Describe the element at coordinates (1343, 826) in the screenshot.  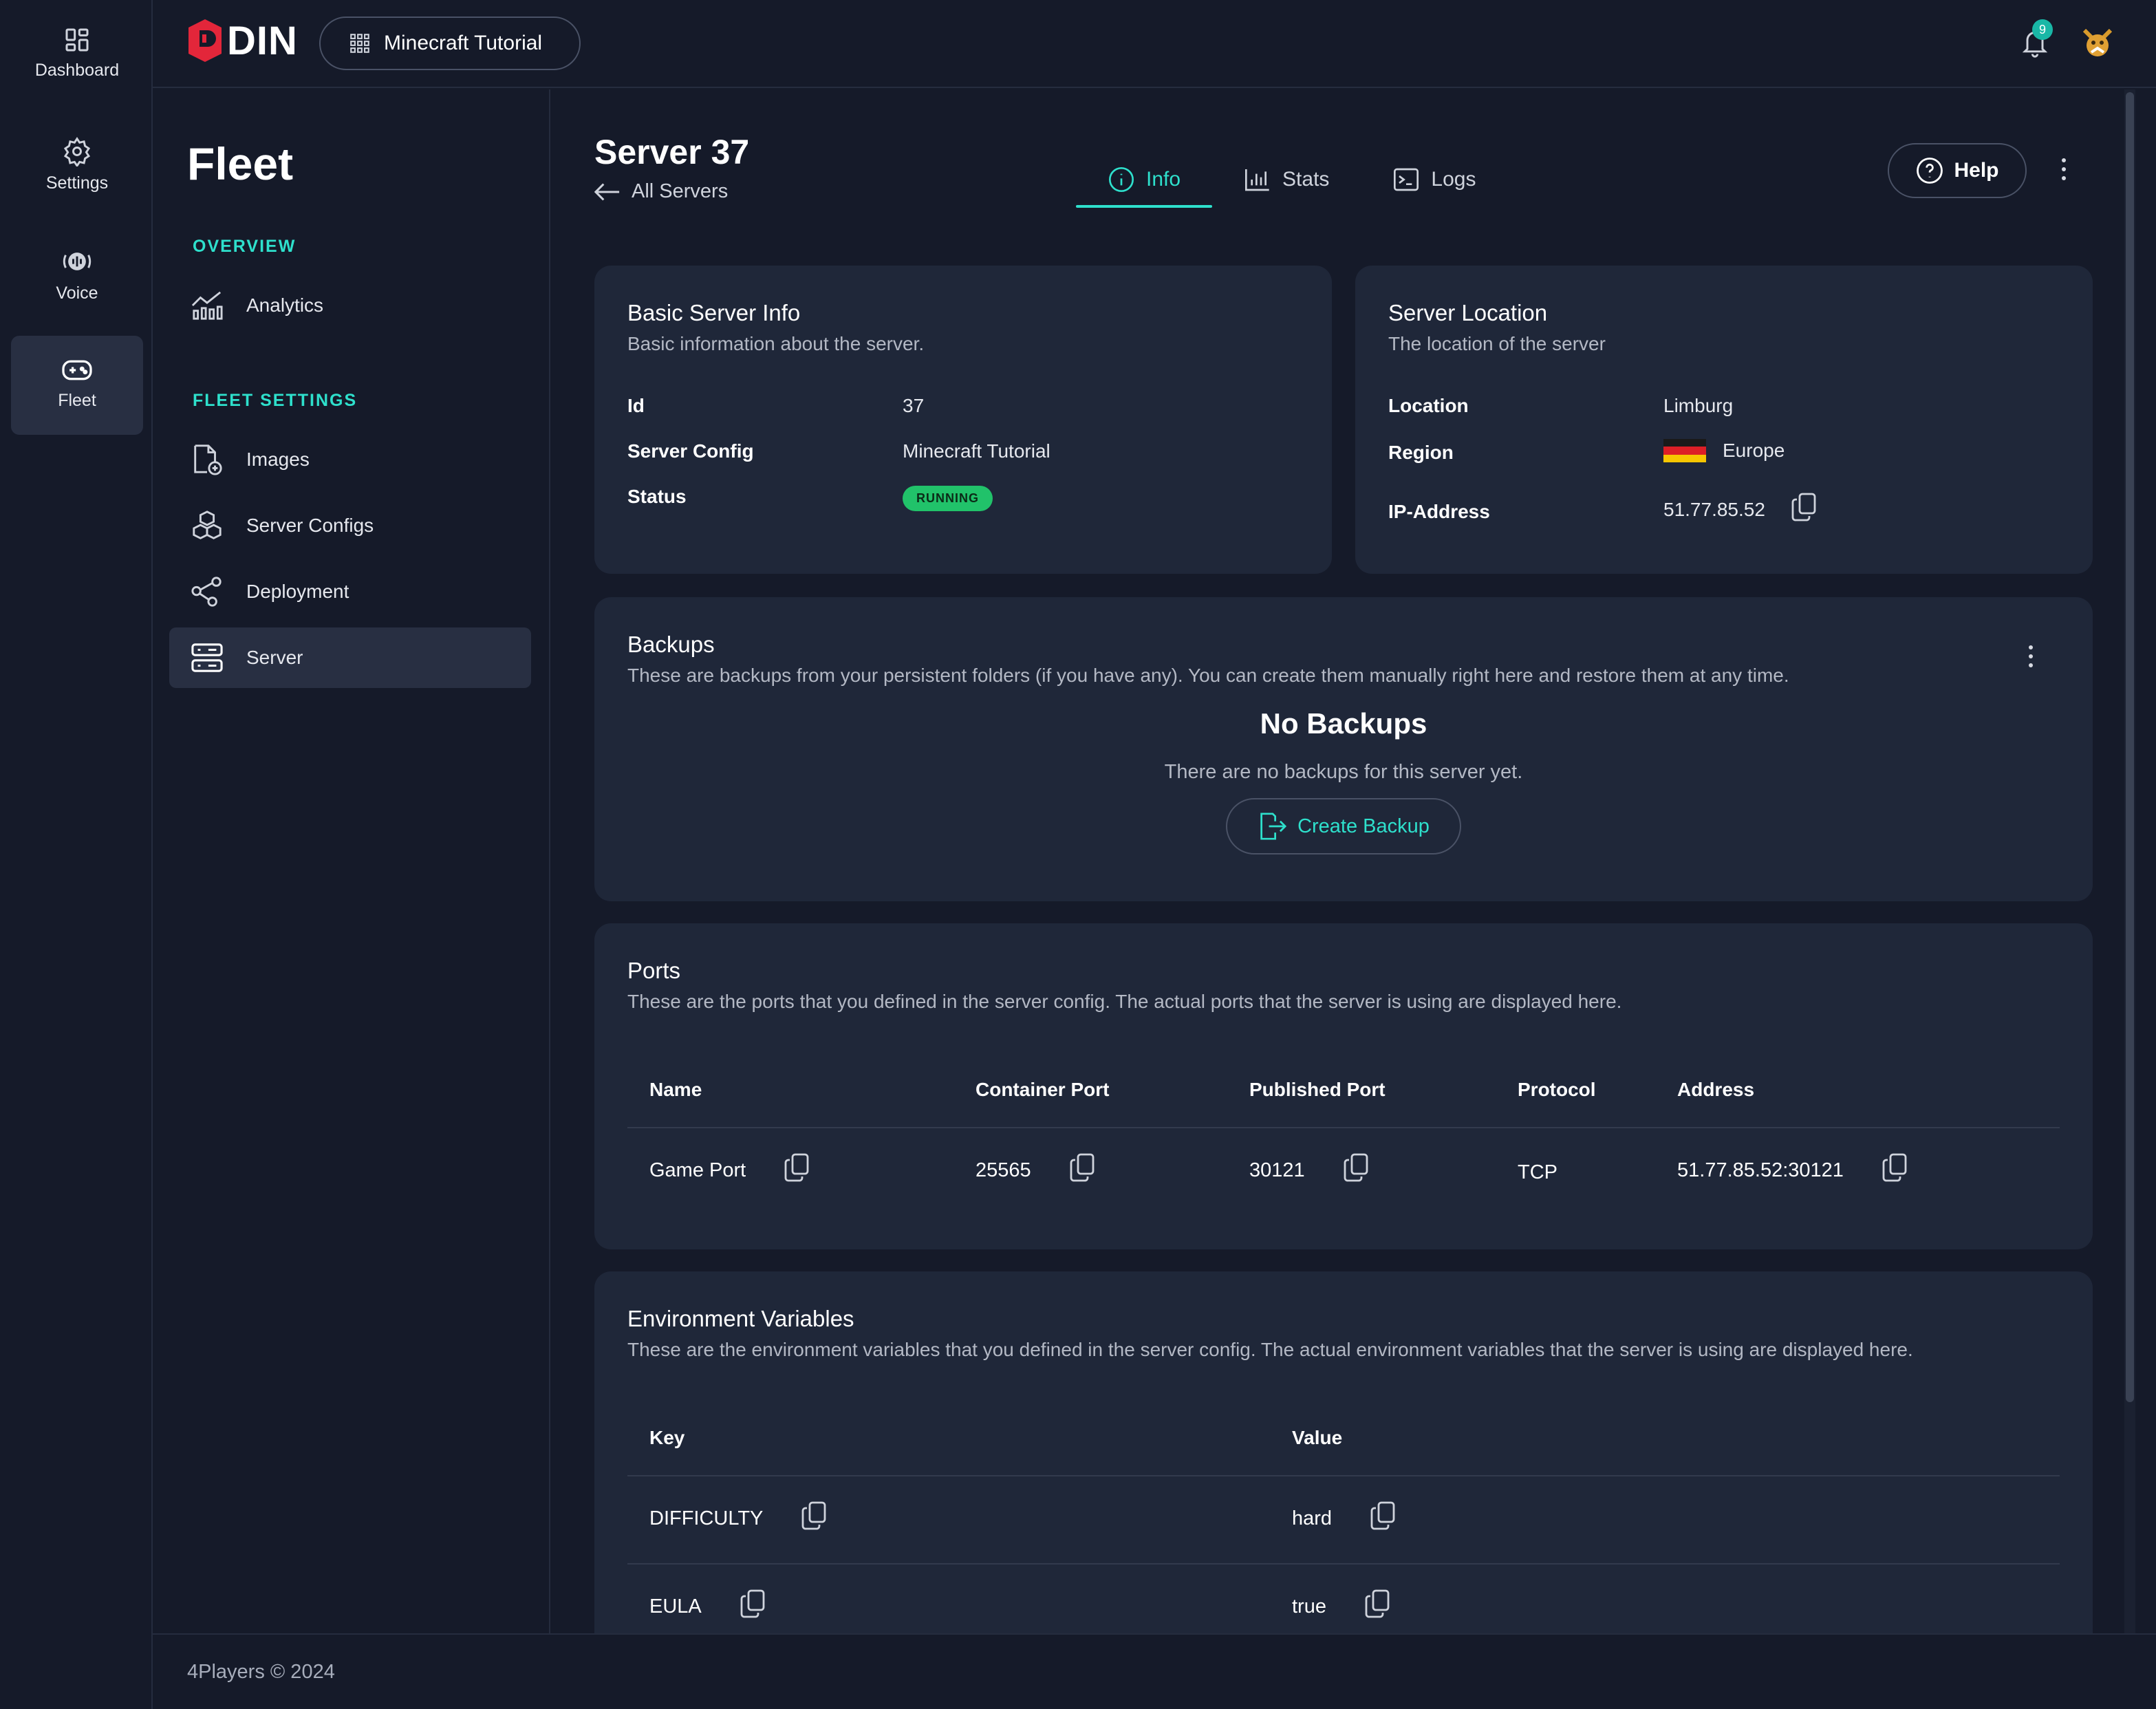
I see `create-backup-button: Create Backup` at that location.